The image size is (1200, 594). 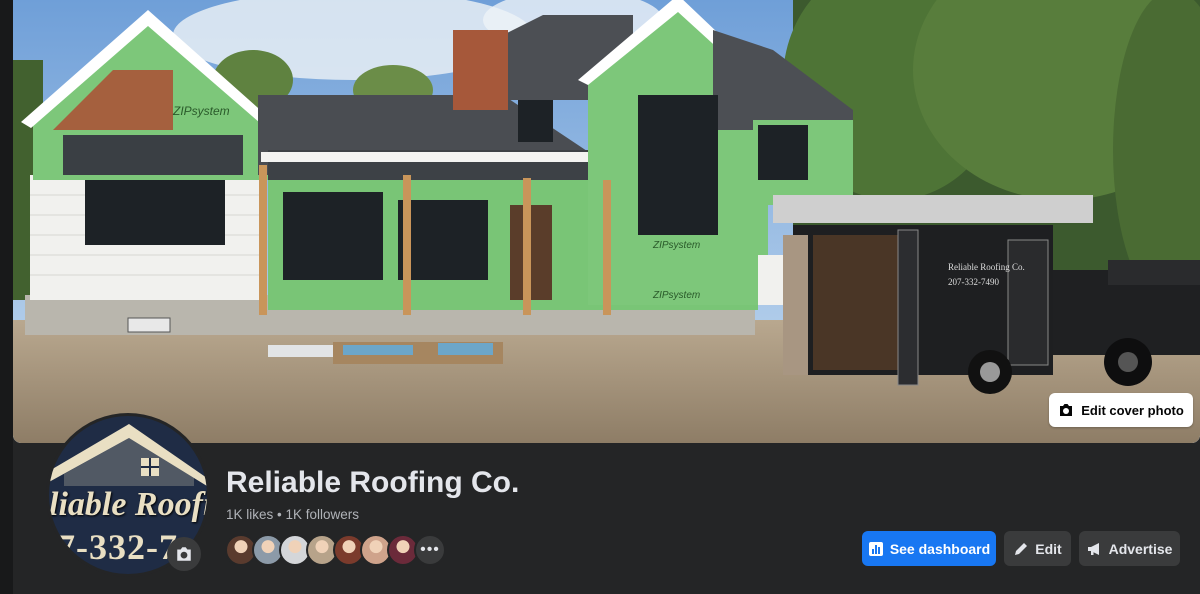 I want to click on advertise-label: Advertise, so click(x=1140, y=548).